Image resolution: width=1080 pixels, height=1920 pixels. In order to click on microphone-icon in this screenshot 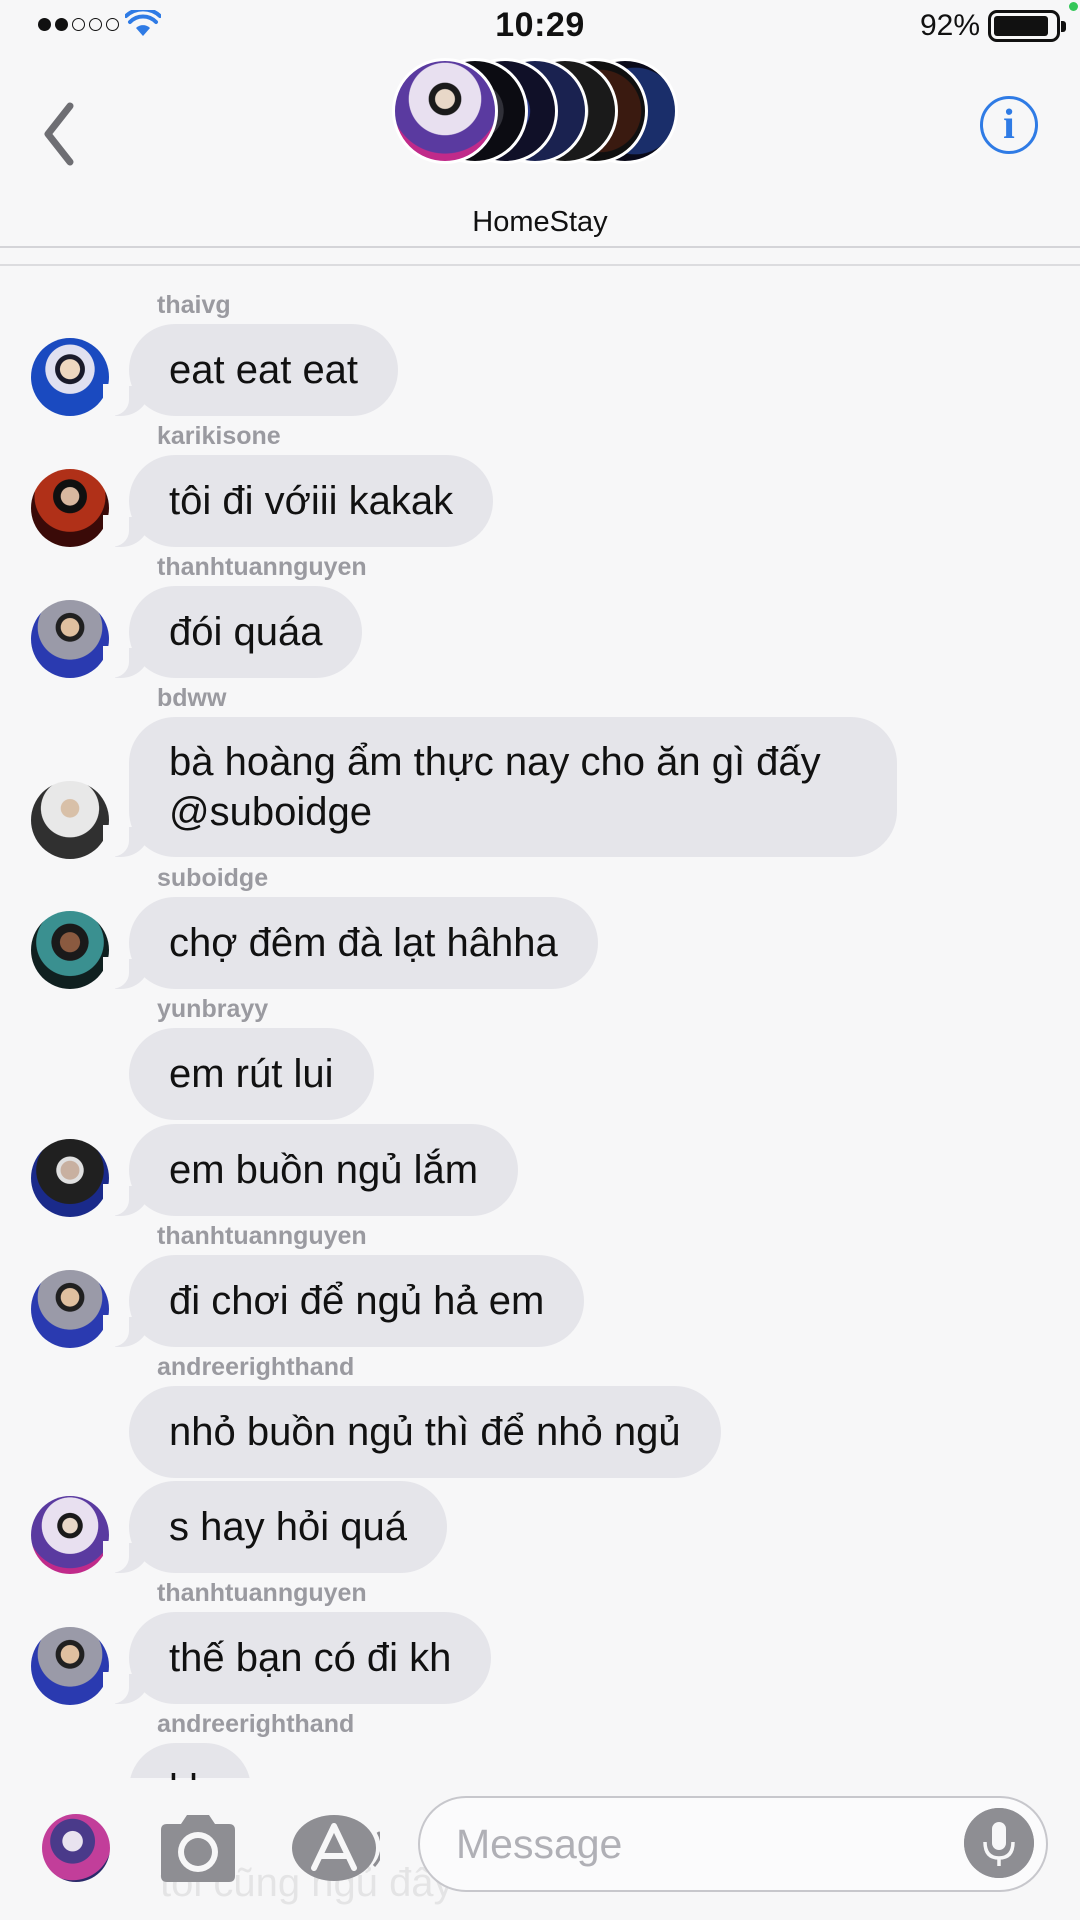, I will do `click(999, 1843)`.